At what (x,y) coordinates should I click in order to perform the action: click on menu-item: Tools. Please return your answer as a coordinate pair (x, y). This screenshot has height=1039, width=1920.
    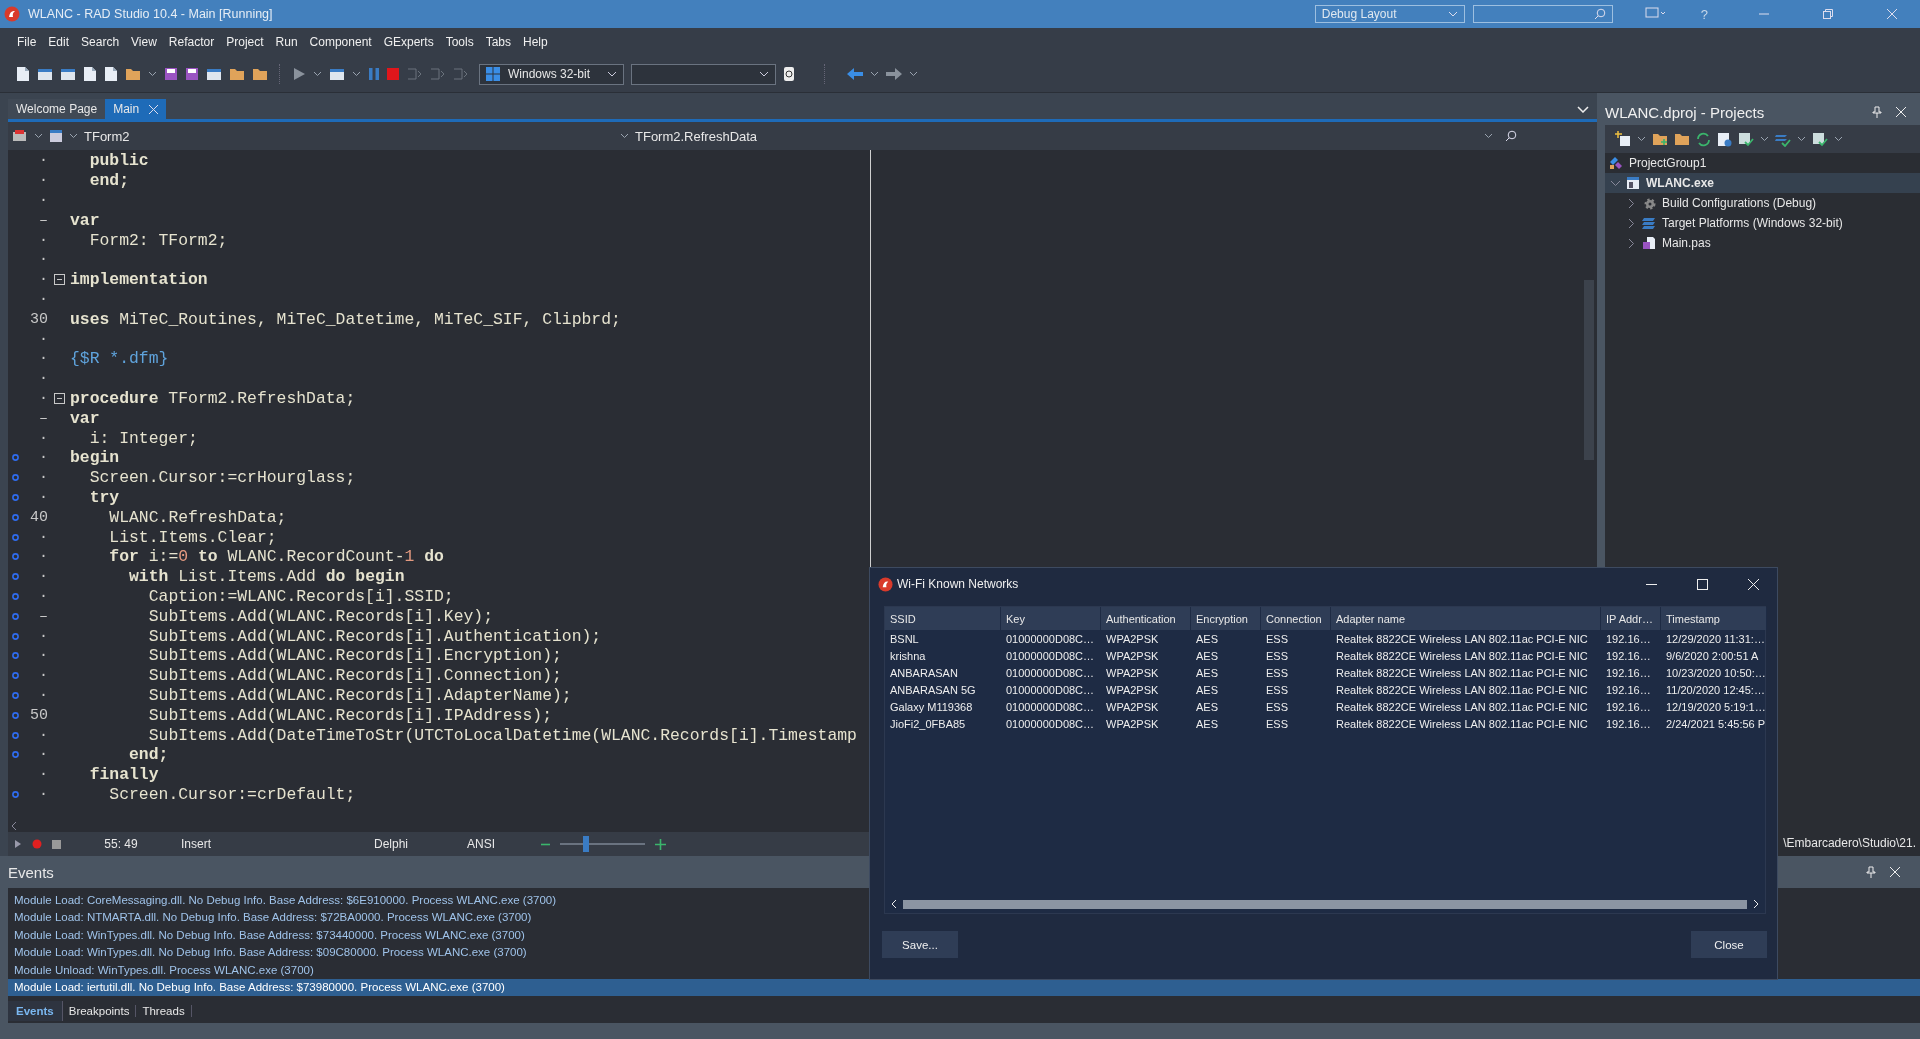
    Looking at the image, I should click on (459, 42).